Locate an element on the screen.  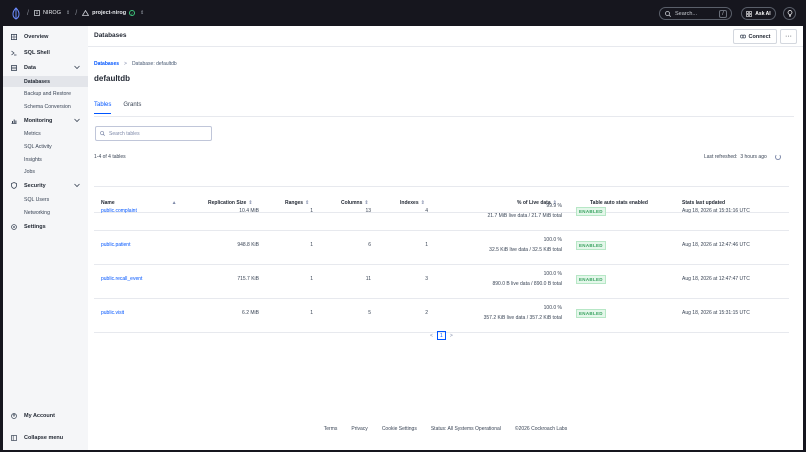
sidebar-item-networking: Networking is located at coordinates (45, 212).